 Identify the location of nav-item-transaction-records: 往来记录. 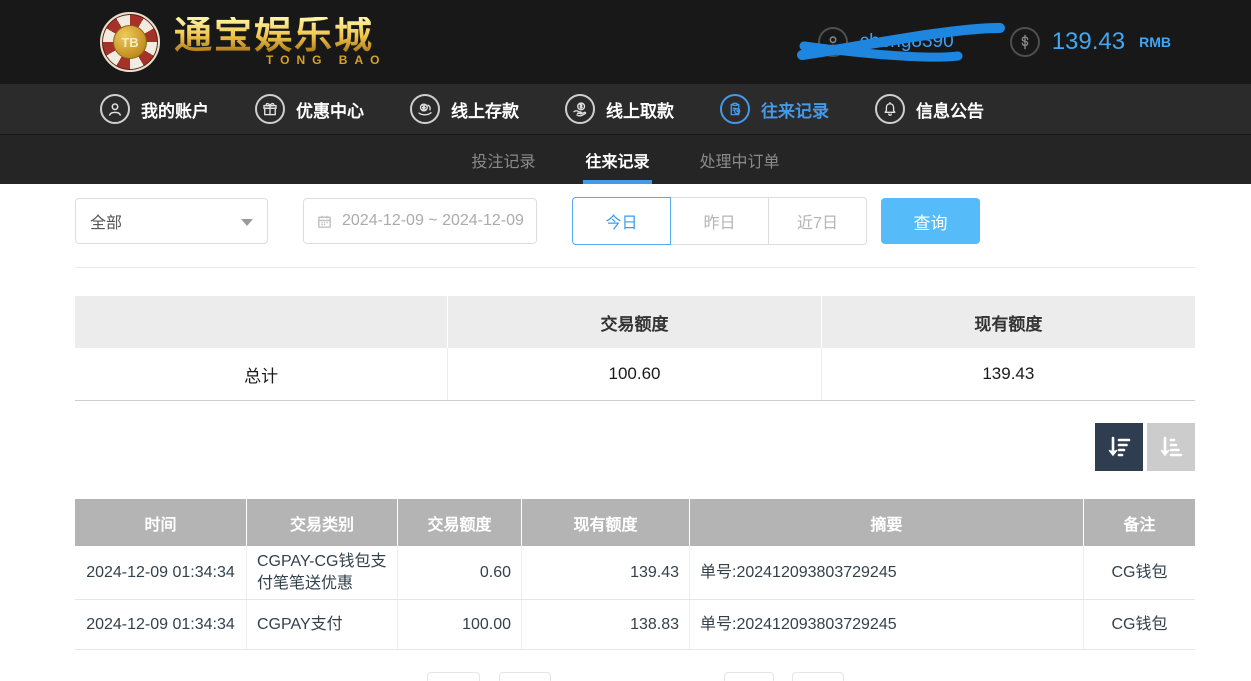
(774, 109).